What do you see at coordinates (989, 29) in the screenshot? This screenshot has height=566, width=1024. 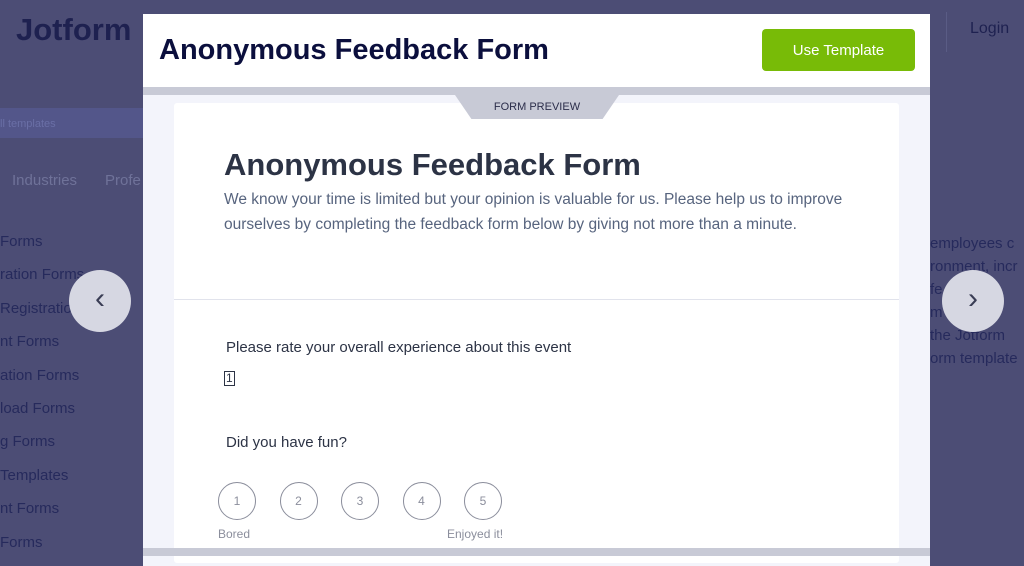 I see `login-link: Login` at bounding box center [989, 29].